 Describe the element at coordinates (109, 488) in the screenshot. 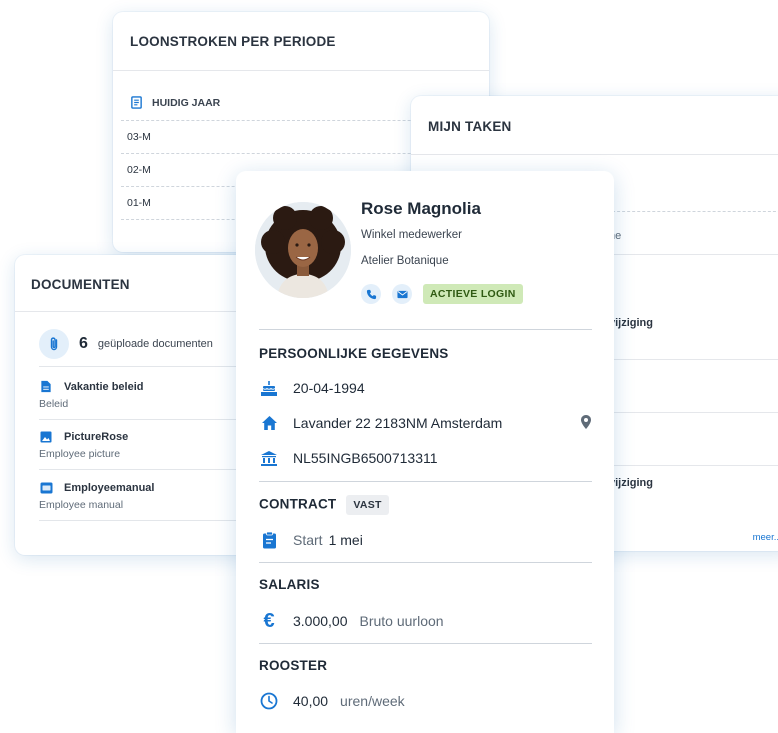

I see `document-name: Employeemanual` at that location.